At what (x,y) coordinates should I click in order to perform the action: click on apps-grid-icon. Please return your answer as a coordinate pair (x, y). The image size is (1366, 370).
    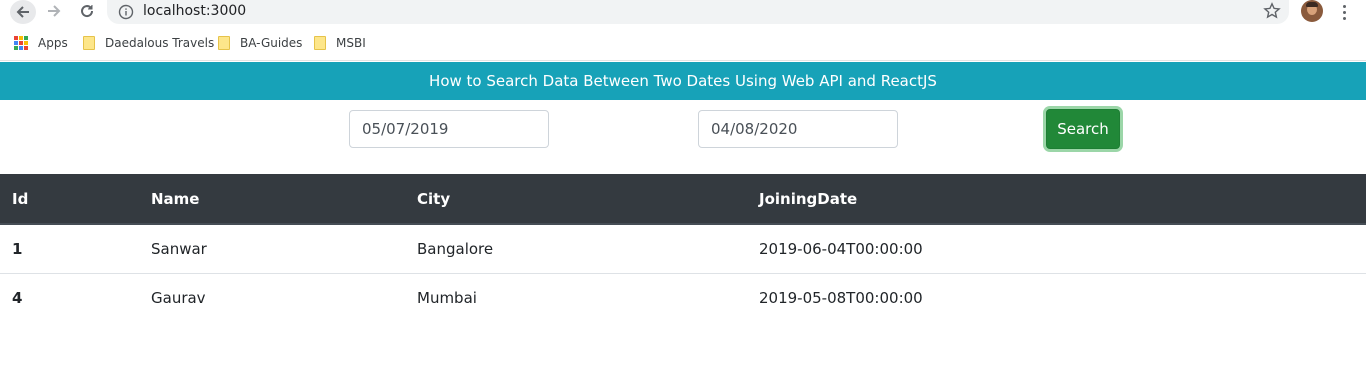
    Looking at the image, I should click on (21, 43).